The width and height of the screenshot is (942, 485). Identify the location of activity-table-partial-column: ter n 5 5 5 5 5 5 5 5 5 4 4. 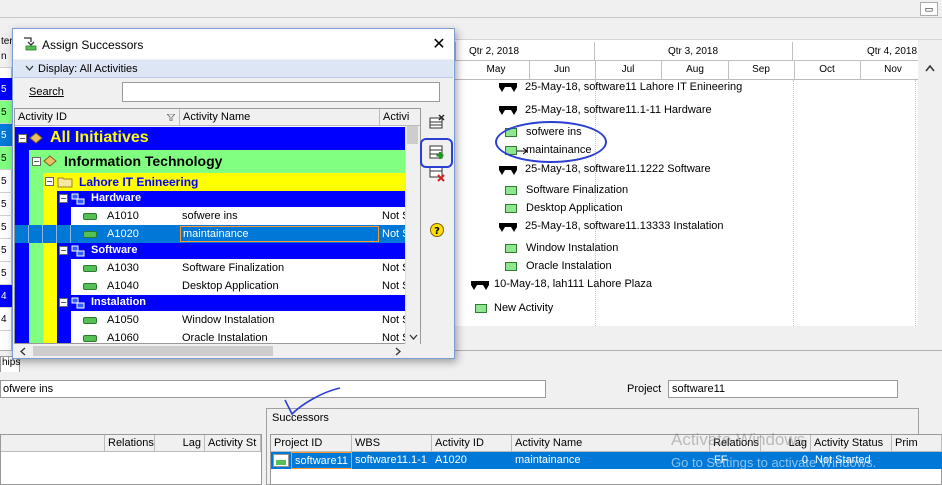
(6, 190).